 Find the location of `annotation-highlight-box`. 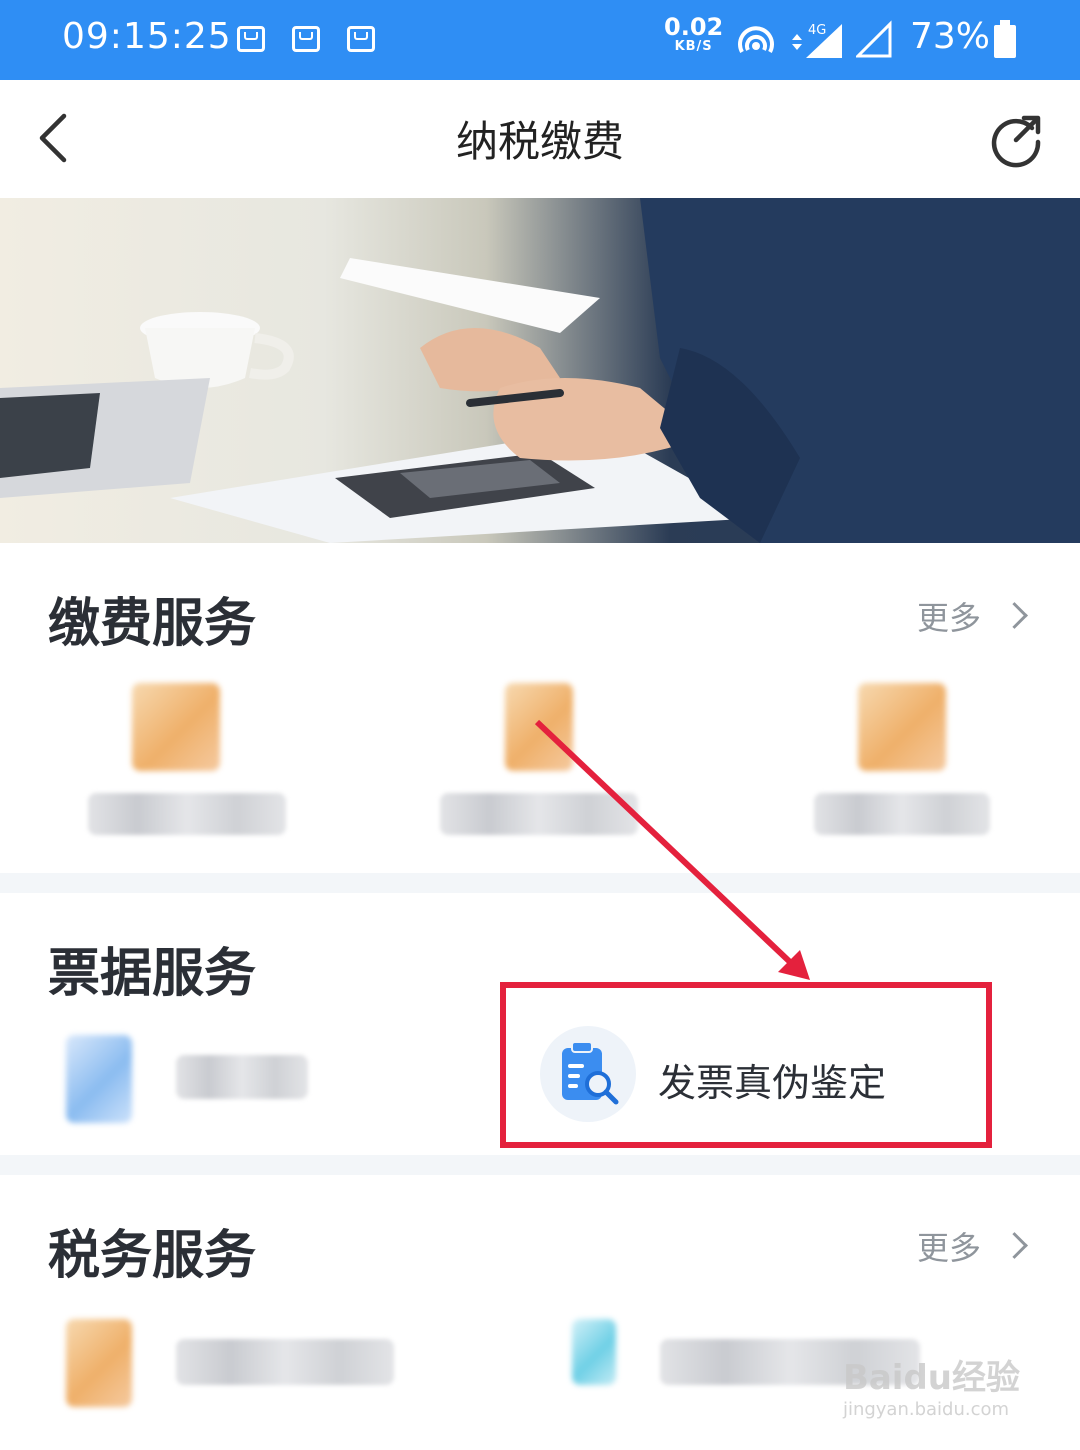

annotation-highlight-box is located at coordinates (746, 1065).